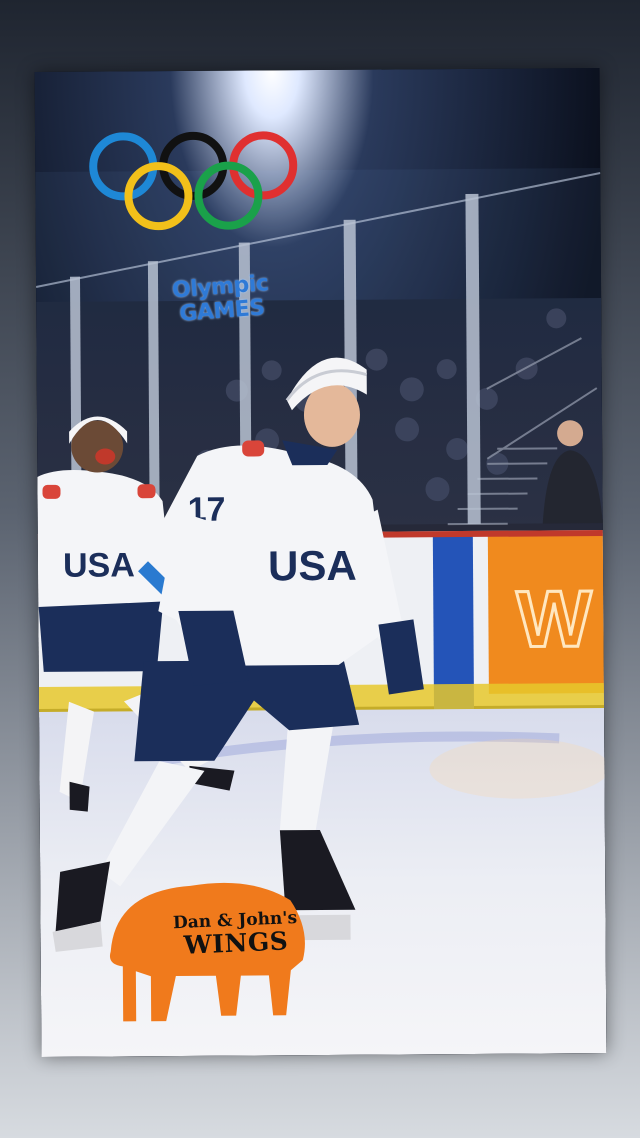  What do you see at coordinates (236, 933) in the screenshot?
I see `sponsor-logo-text: Dan & John's WINGS` at bounding box center [236, 933].